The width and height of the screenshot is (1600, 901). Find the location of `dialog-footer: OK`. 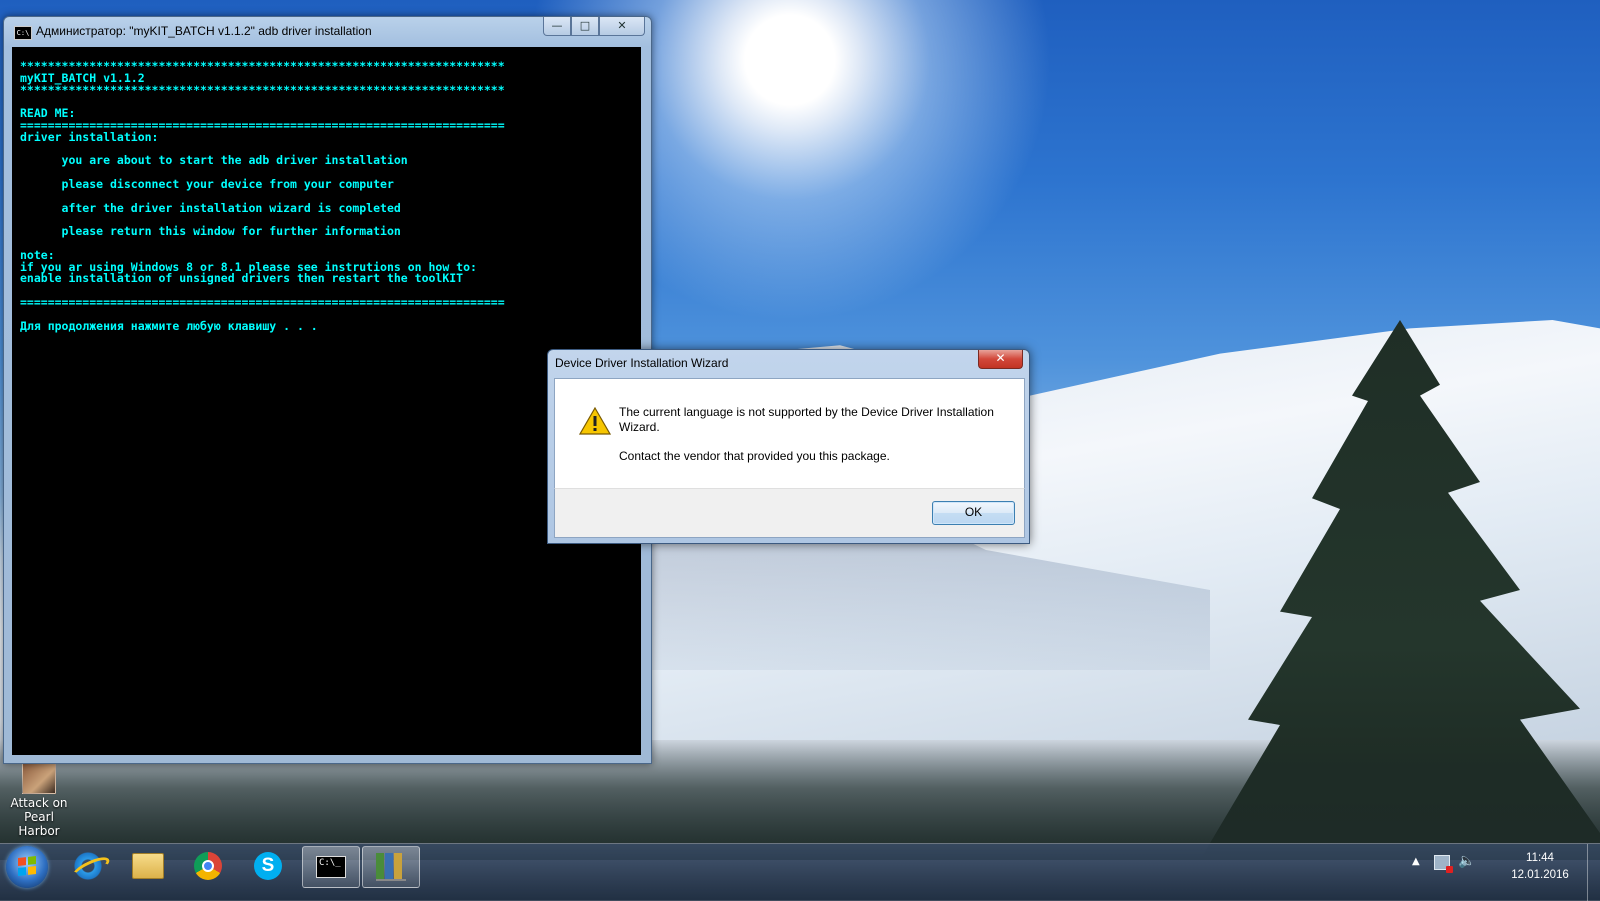

dialog-footer: OK is located at coordinates (789, 513).